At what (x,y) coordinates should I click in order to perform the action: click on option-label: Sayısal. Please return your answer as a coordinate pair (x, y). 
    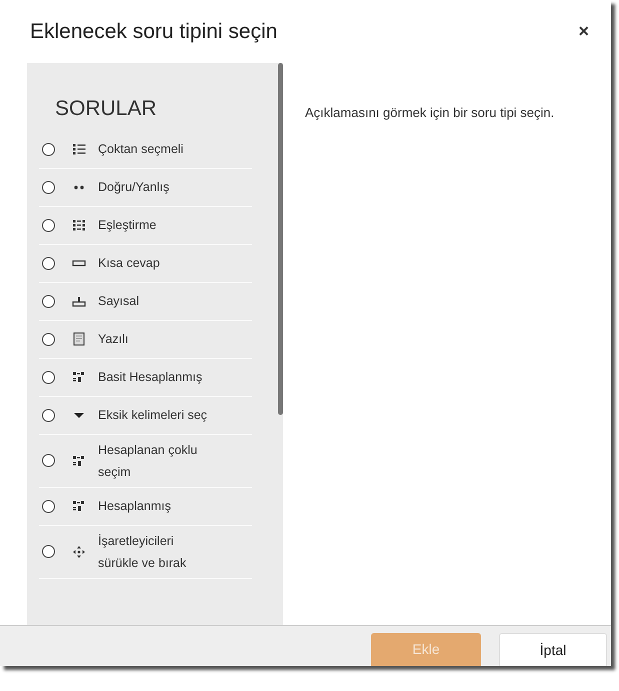
    Looking at the image, I should click on (118, 301).